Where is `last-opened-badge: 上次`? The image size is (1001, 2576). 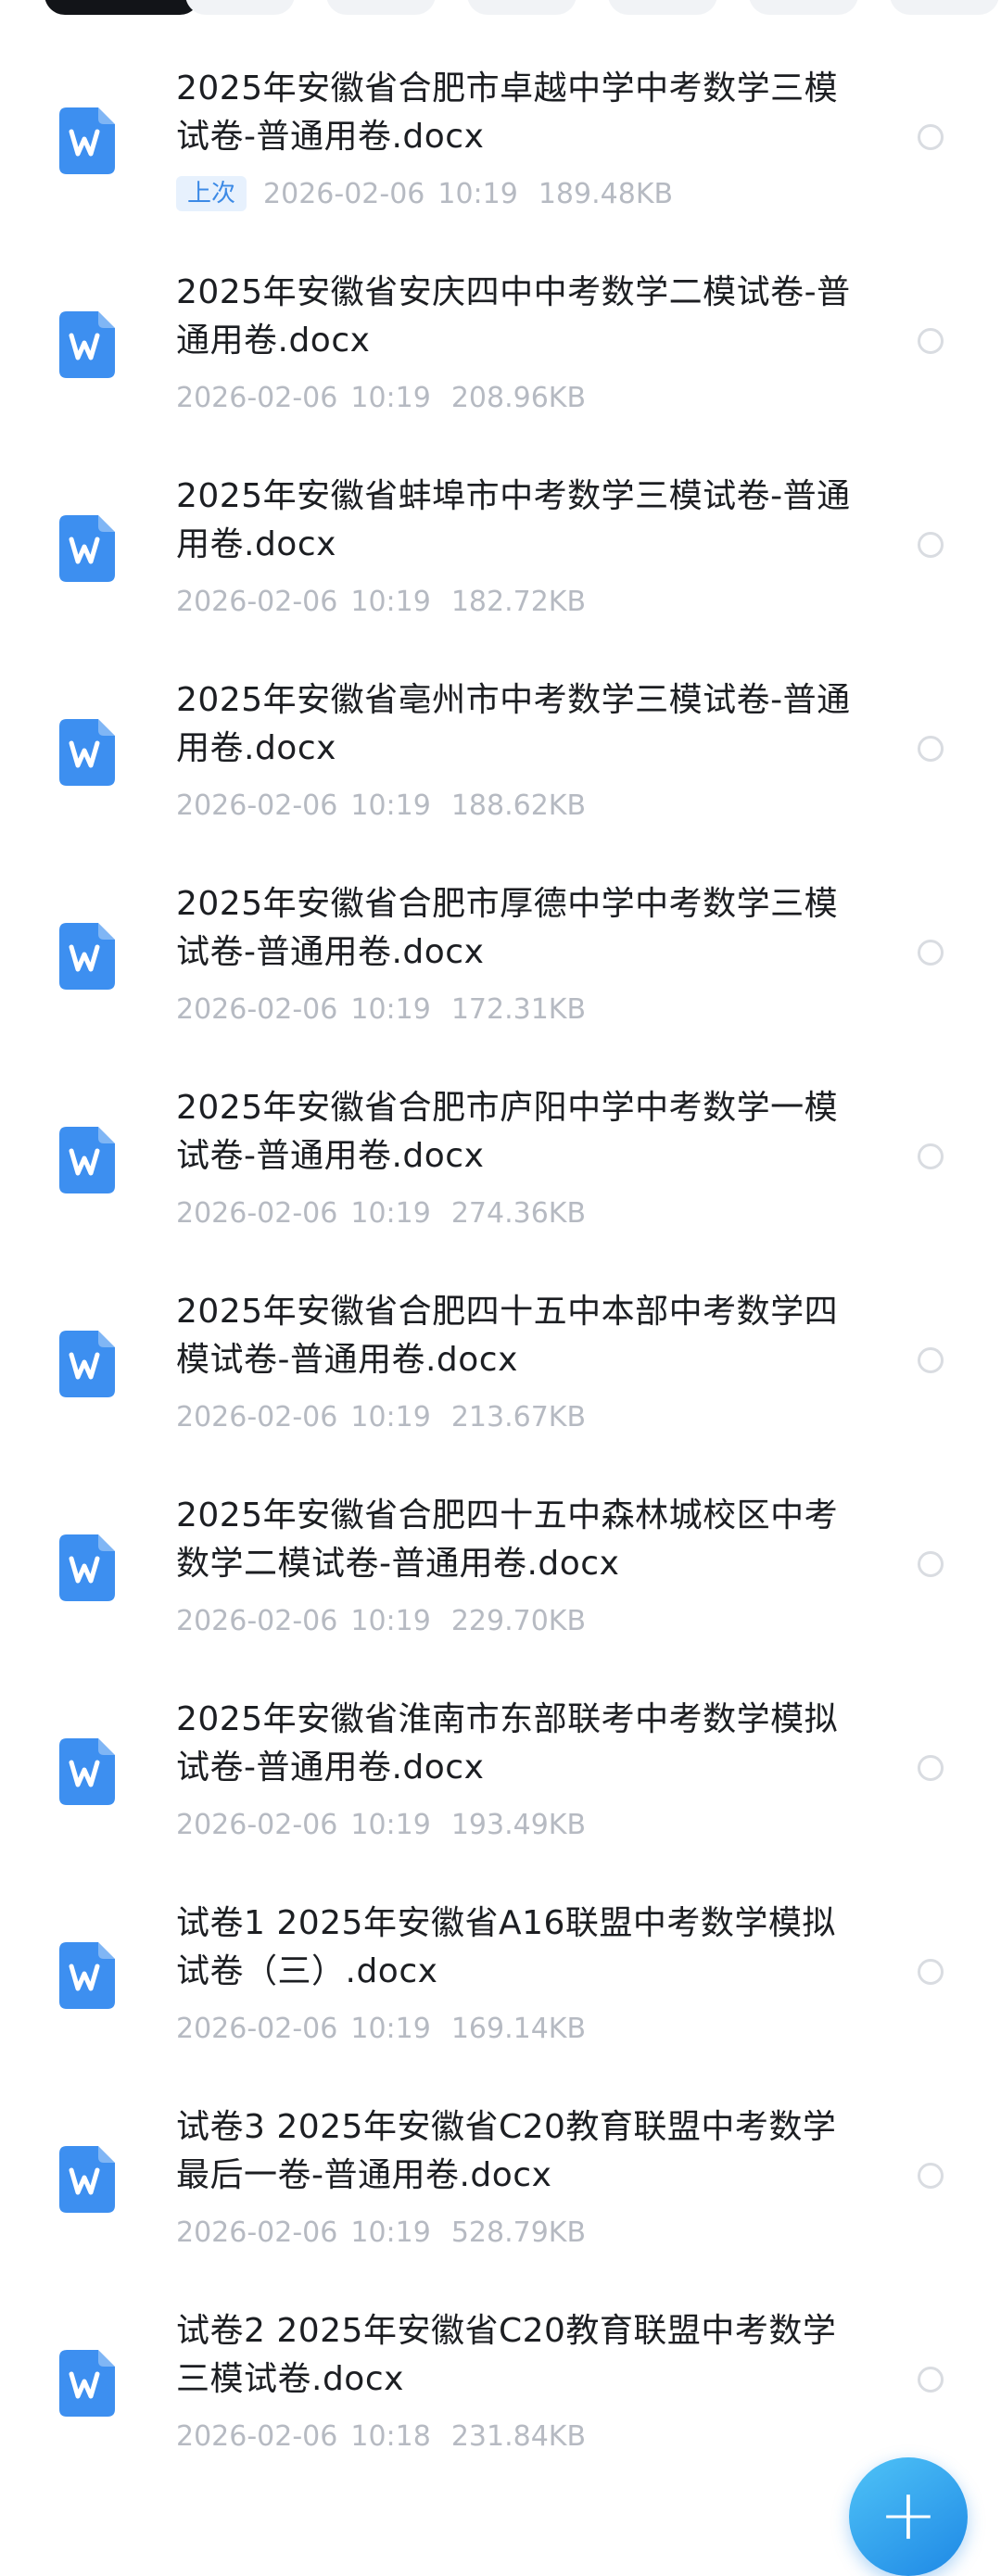
last-opened-badge: 上次 is located at coordinates (211, 194).